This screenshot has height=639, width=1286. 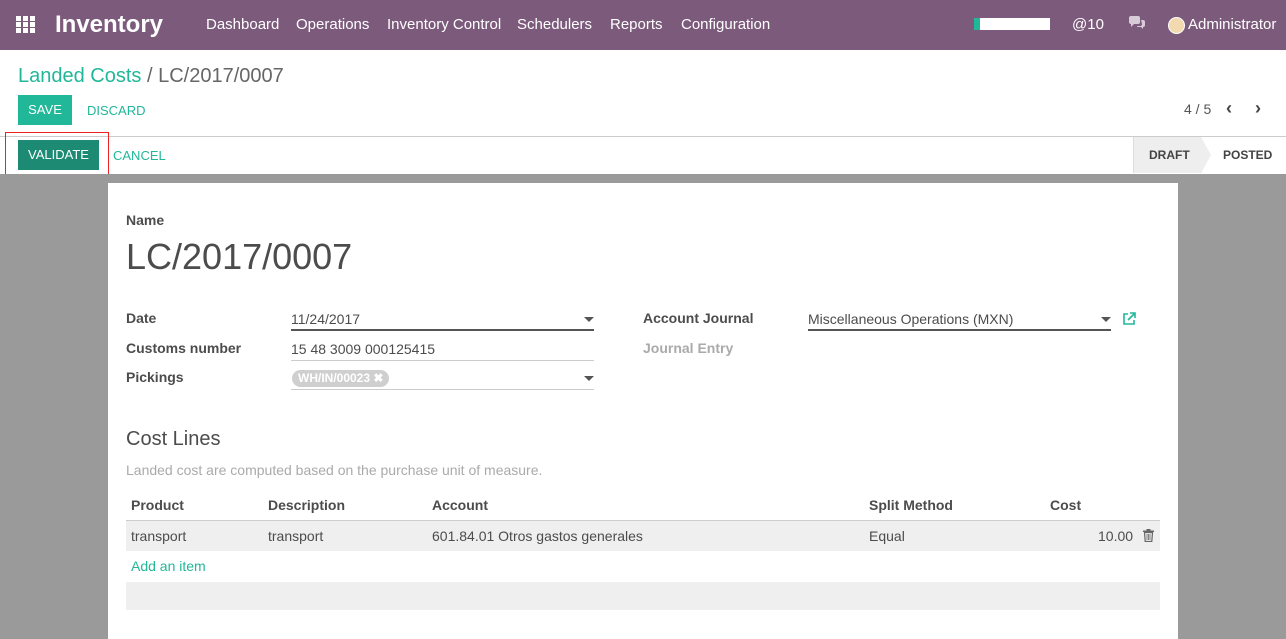 What do you see at coordinates (173, 439) in the screenshot?
I see `cost-lines-title: Cost Lines` at bounding box center [173, 439].